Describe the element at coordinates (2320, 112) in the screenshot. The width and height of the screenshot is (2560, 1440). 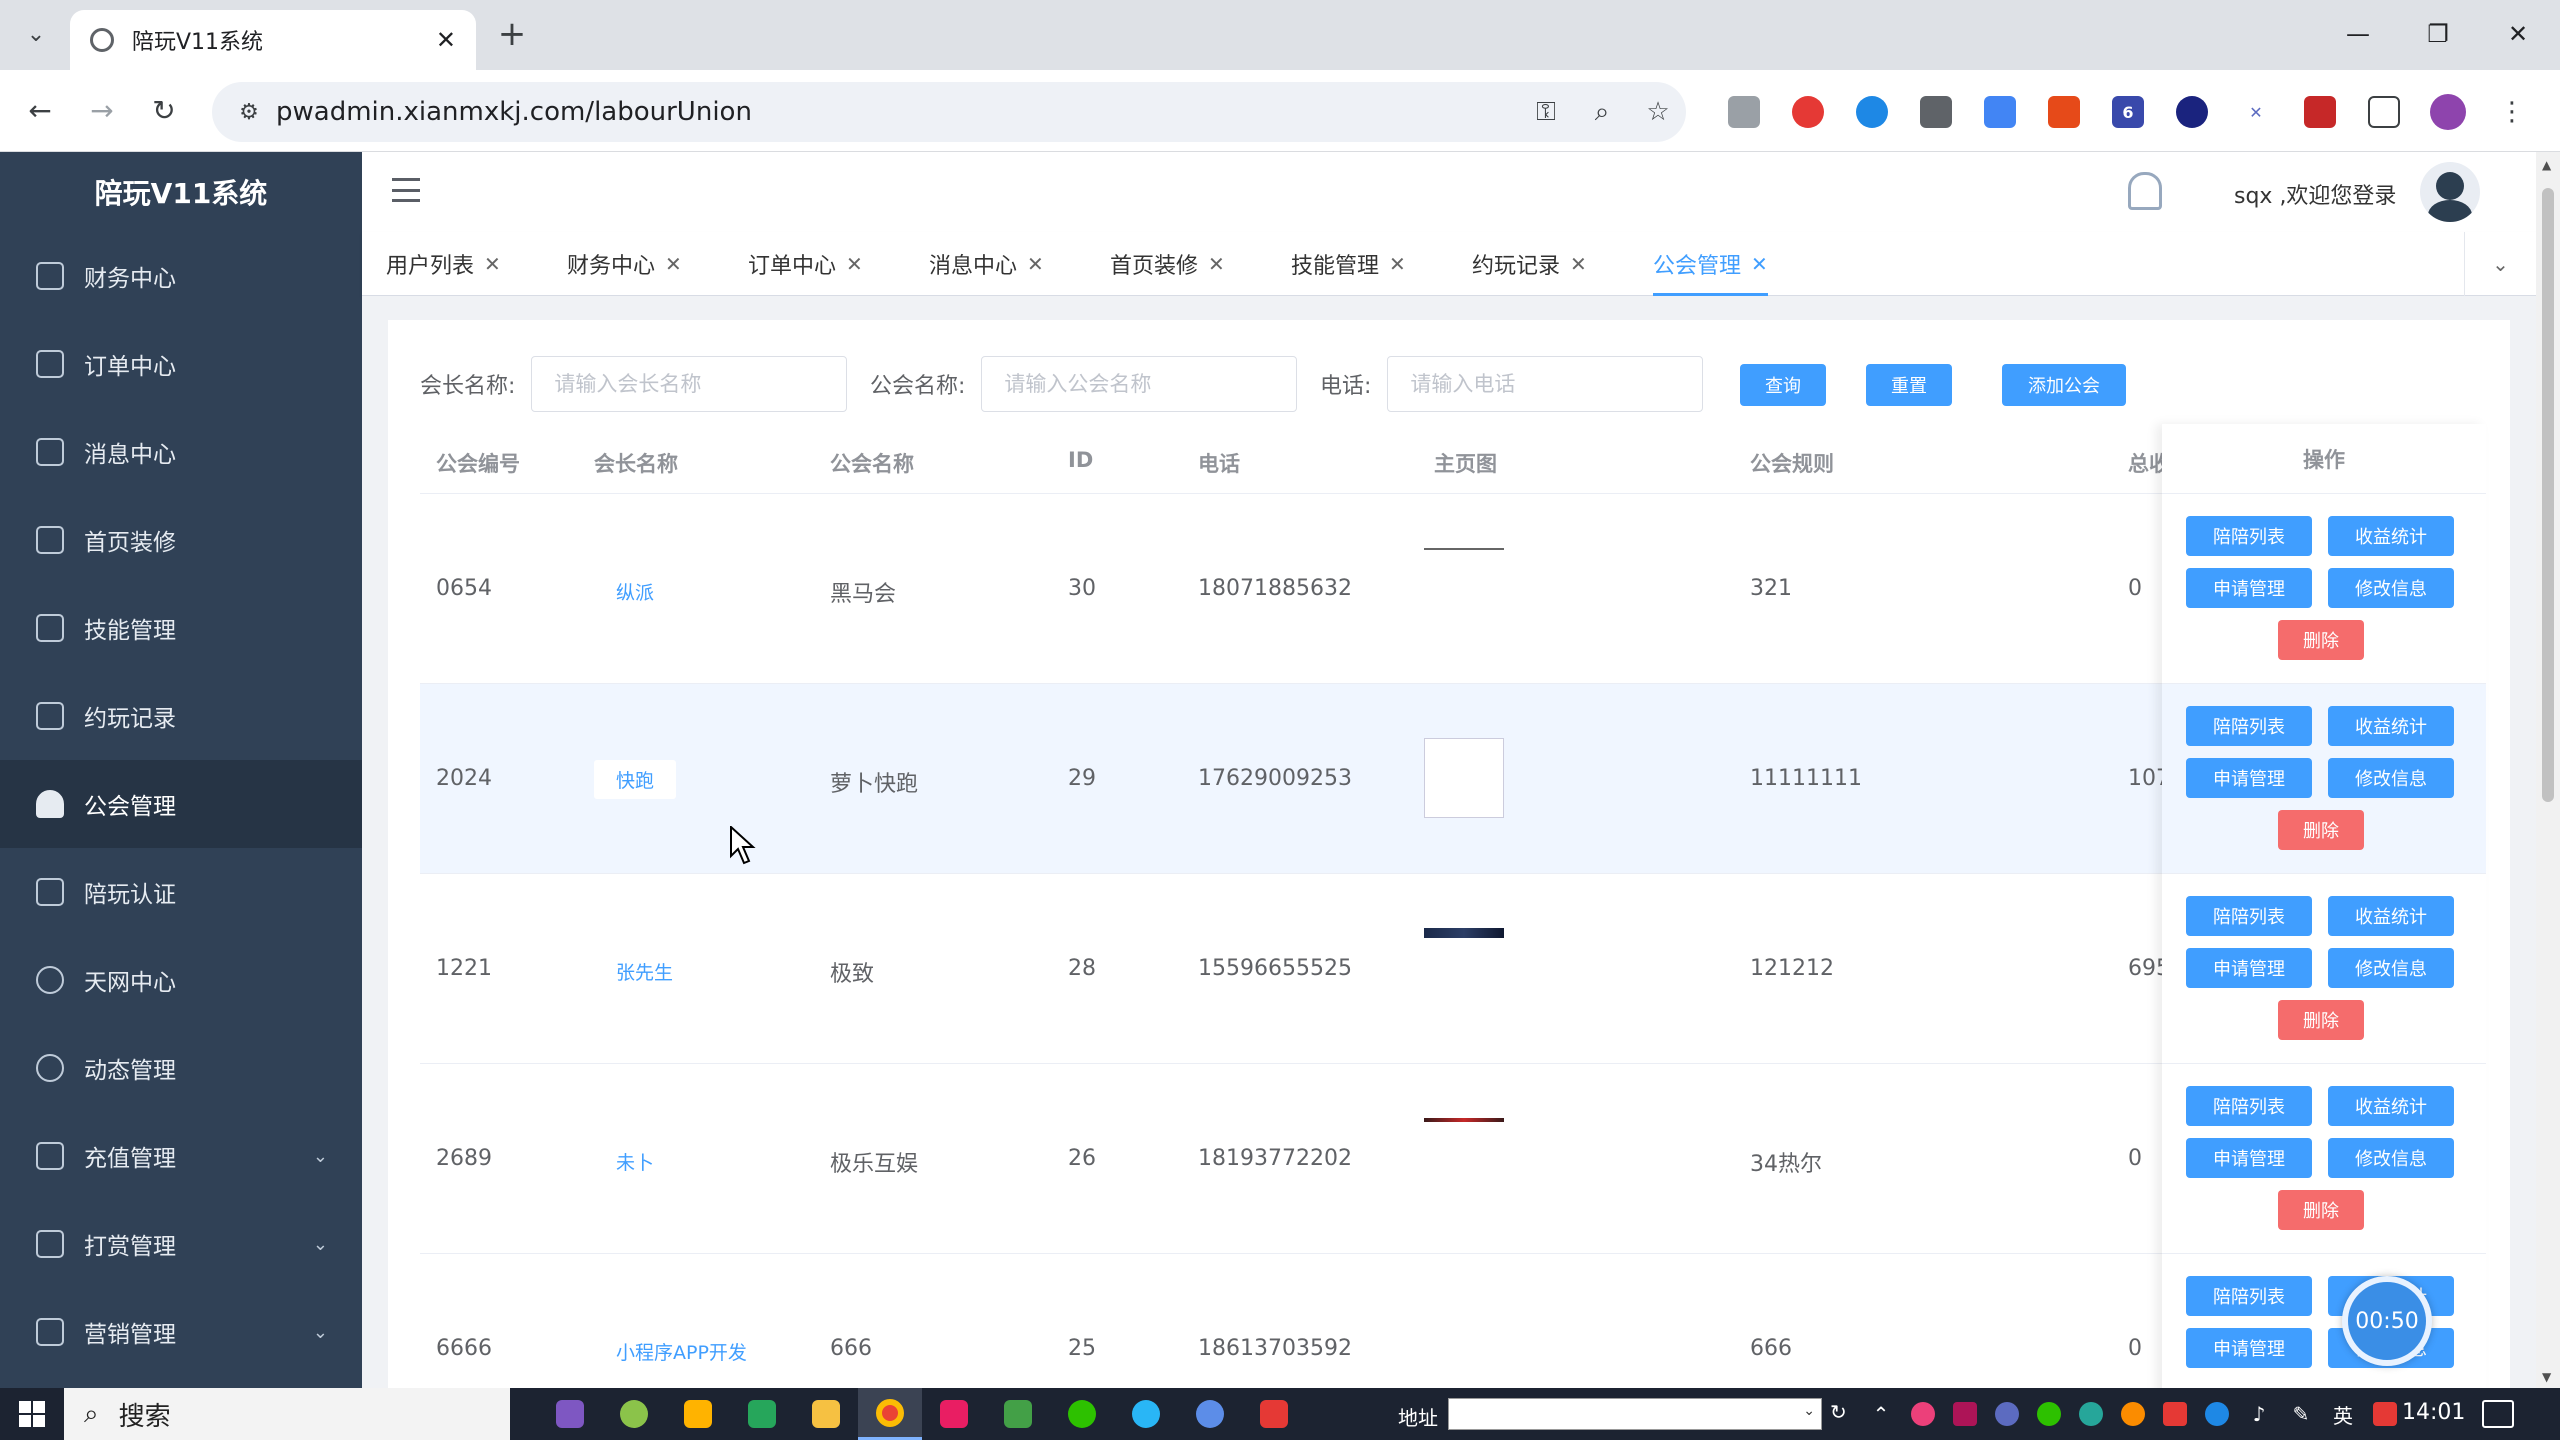
I see `pdf-extension-icon` at that location.